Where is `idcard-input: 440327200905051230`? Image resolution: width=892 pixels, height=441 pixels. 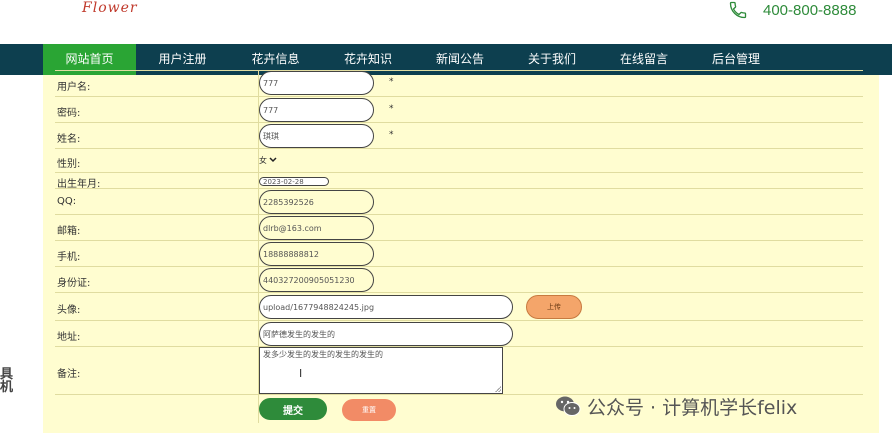
idcard-input: 440327200905051230 is located at coordinates (316, 280).